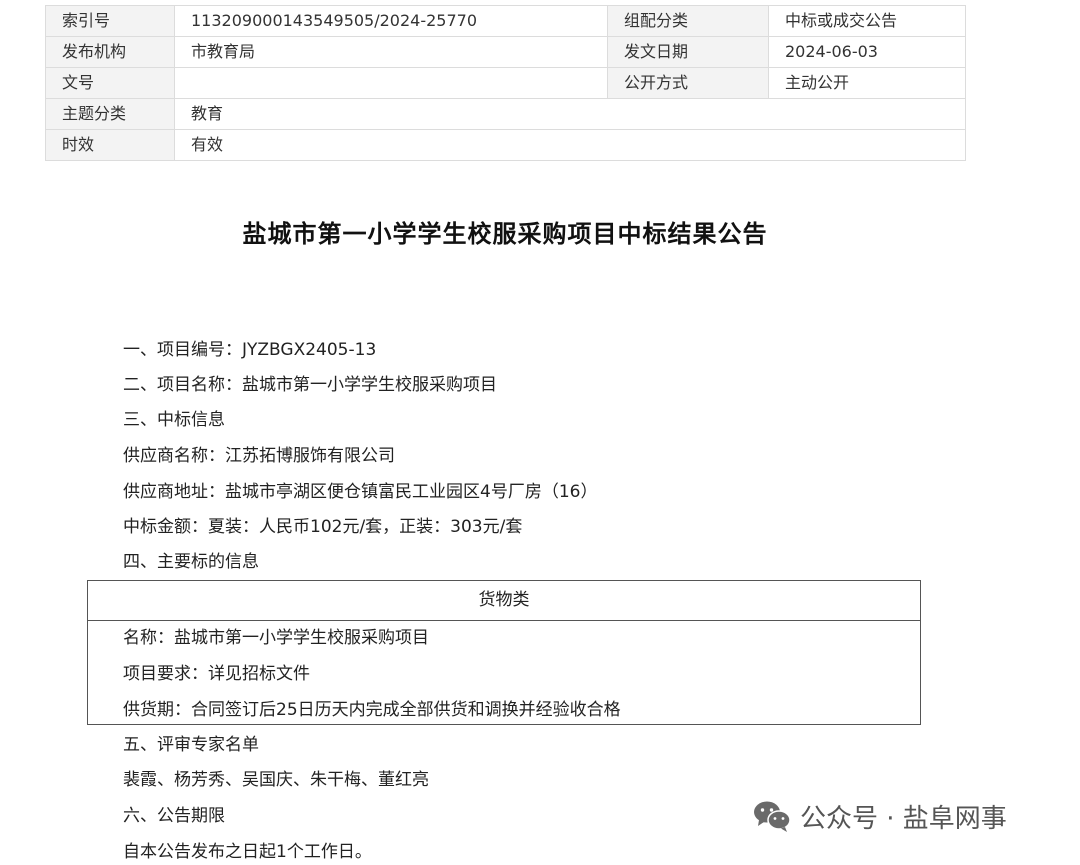 Image resolution: width=1080 pixels, height=865 pixels. Describe the element at coordinates (570, 145) in the screenshot. I see `meta-value-validity: 有效` at that location.